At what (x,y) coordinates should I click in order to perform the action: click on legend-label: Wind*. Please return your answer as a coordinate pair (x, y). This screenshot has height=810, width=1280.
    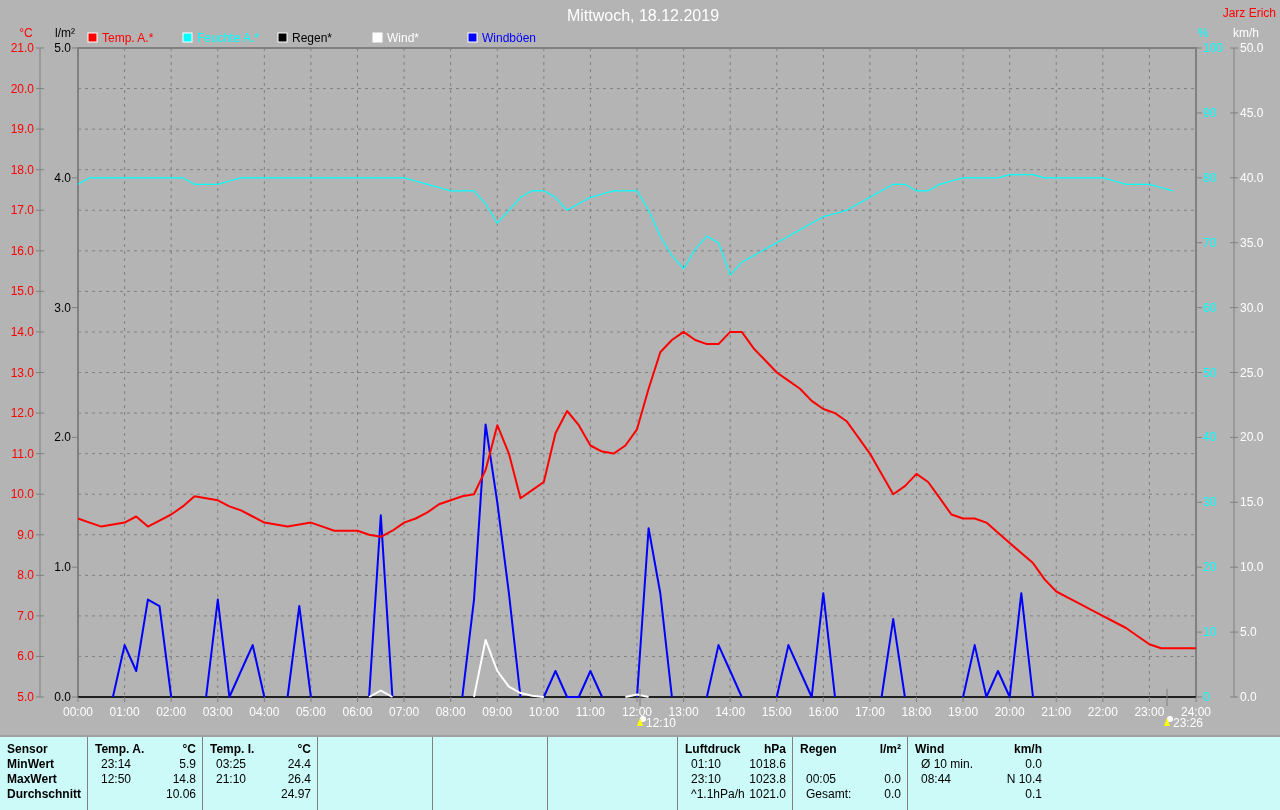
    Looking at the image, I should click on (403, 38).